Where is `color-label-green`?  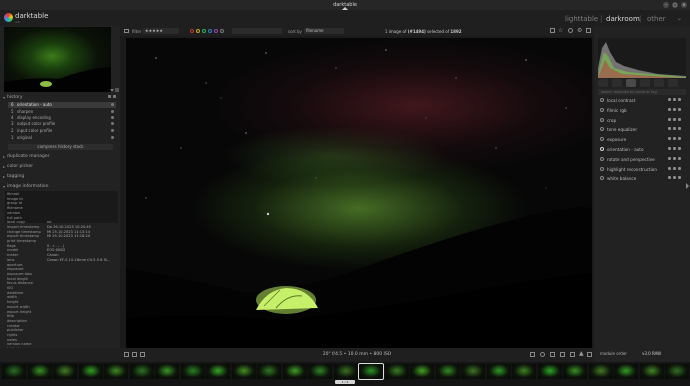
color-label-green is located at coordinates (204, 31).